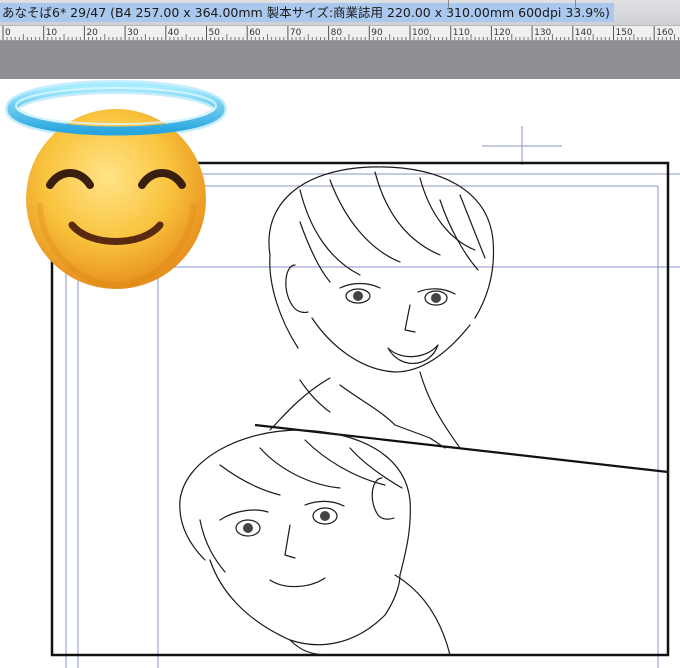 This screenshot has width=680, height=668. Describe the element at coordinates (340, 60) in the screenshot. I see `canvas-toolbar-strip` at that location.